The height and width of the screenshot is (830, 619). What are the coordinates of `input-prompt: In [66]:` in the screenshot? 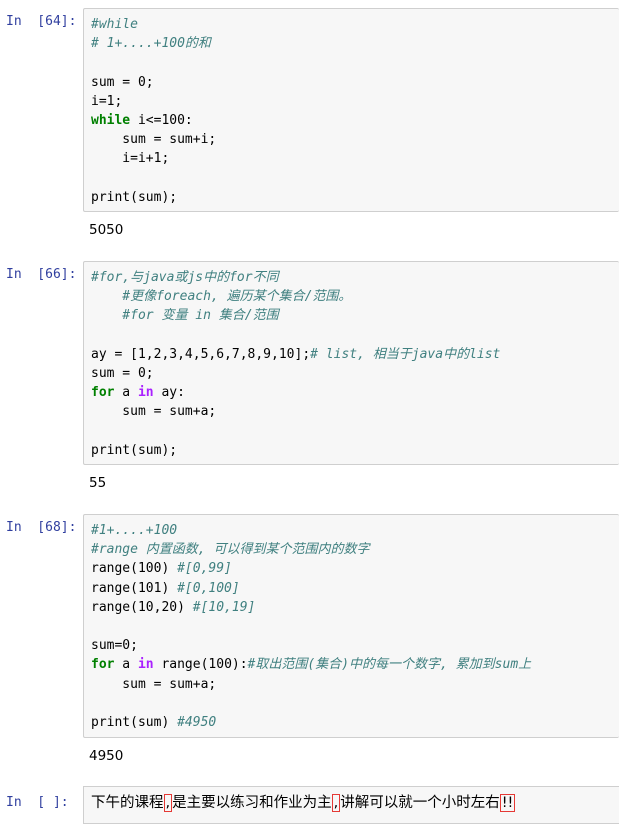 It's located at (41, 274).